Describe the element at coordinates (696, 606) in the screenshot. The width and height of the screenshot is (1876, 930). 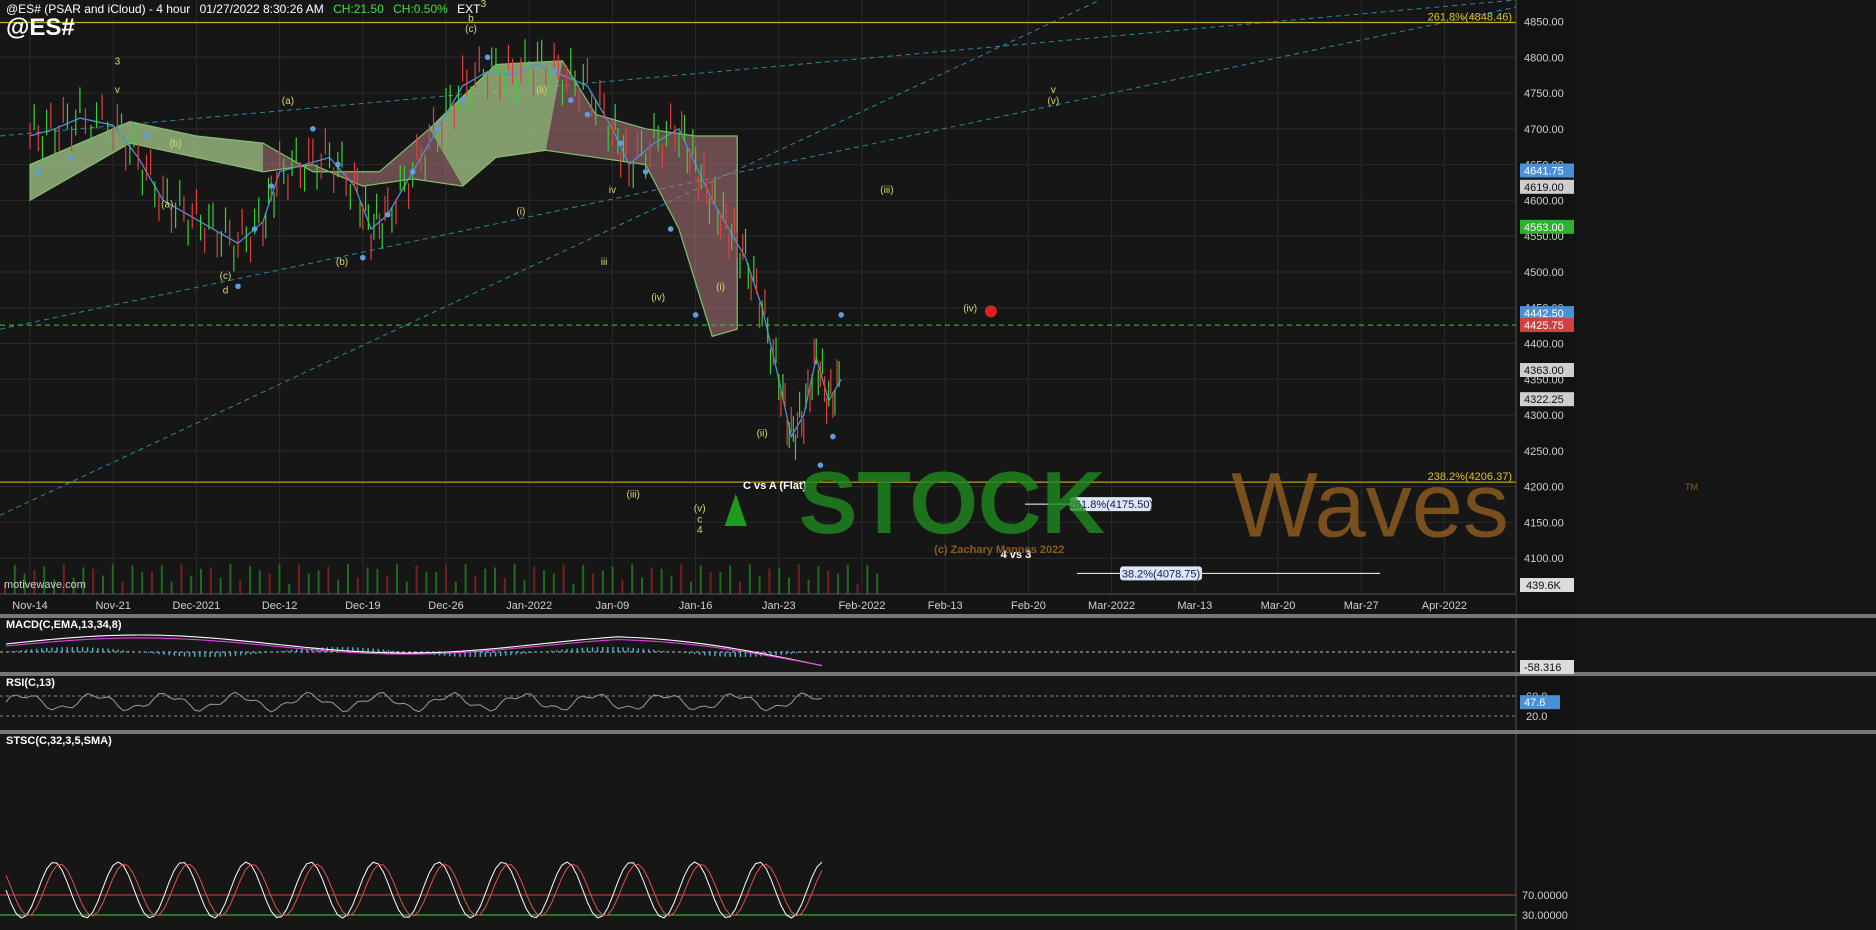
I see `x-tick-label: Jan-16` at that location.